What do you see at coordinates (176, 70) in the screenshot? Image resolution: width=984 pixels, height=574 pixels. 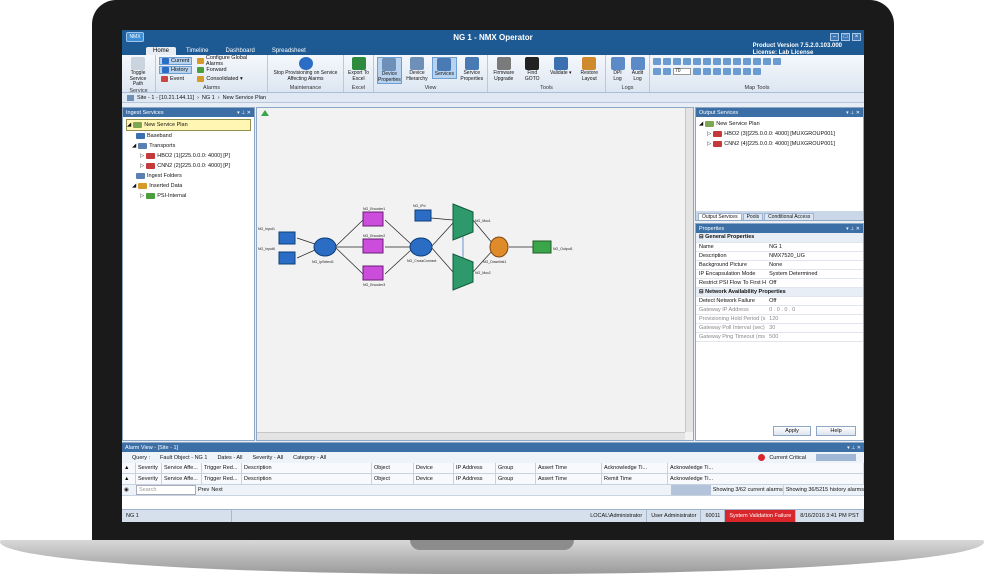 I see `history-alarms-button: History` at bounding box center [176, 70].